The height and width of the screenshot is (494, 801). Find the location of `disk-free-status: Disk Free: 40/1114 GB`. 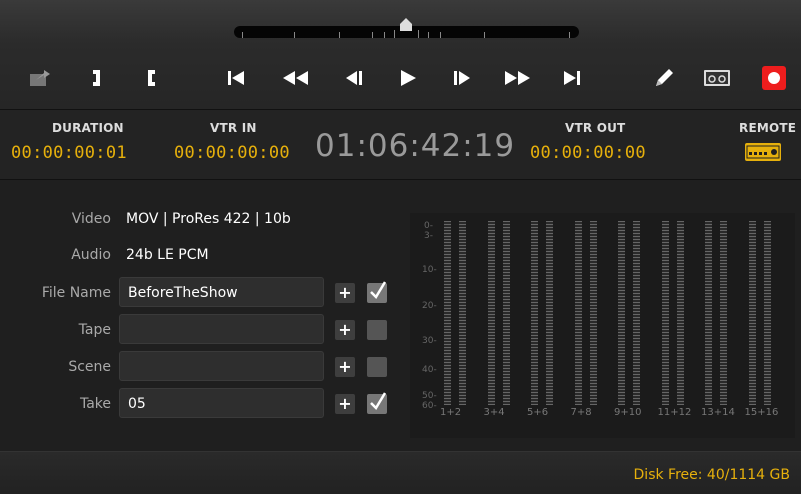

disk-free-status: Disk Free: 40/1114 GB is located at coordinates (711, 475).